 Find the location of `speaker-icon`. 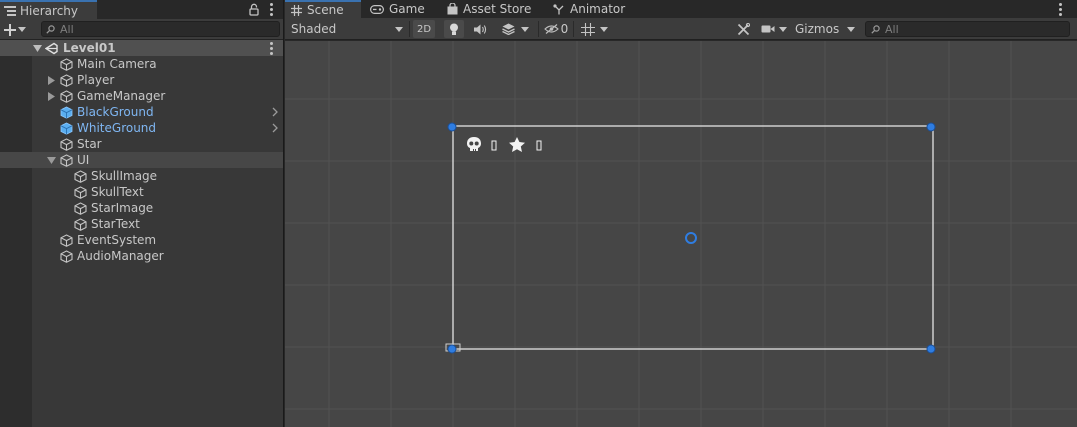

speaker-icon is located at coordinates (479, 29).